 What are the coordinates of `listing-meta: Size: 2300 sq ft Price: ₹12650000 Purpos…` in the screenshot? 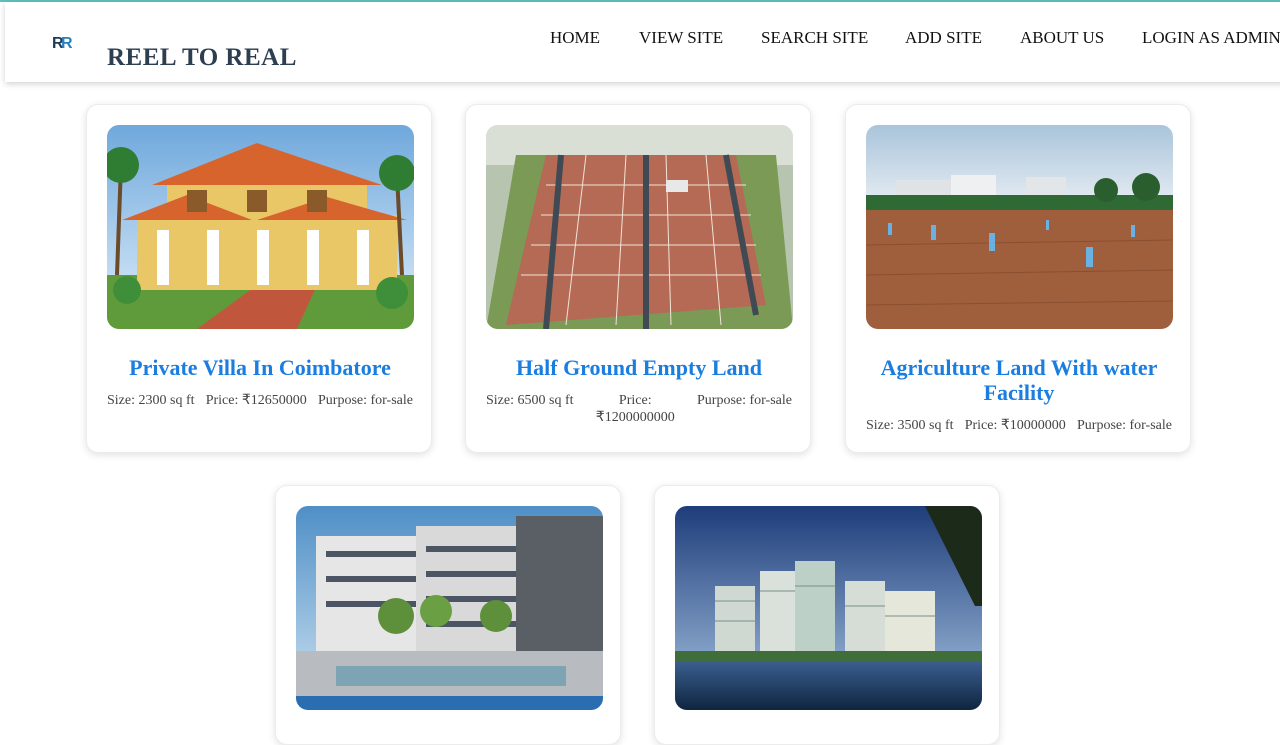 It's located at (260, 400).